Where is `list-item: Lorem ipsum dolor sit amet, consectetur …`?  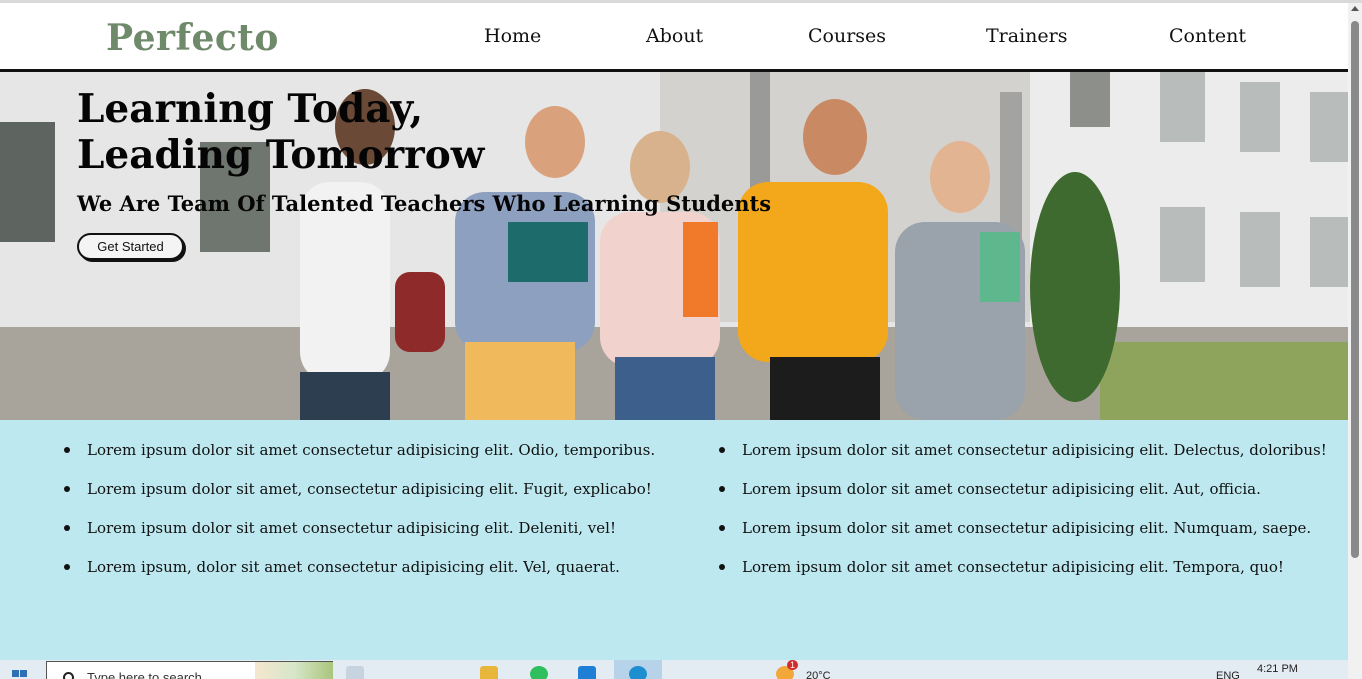
list-item: Lorem ipsum dolor sit amet, consectetur … is located at coordinates (358, 497).